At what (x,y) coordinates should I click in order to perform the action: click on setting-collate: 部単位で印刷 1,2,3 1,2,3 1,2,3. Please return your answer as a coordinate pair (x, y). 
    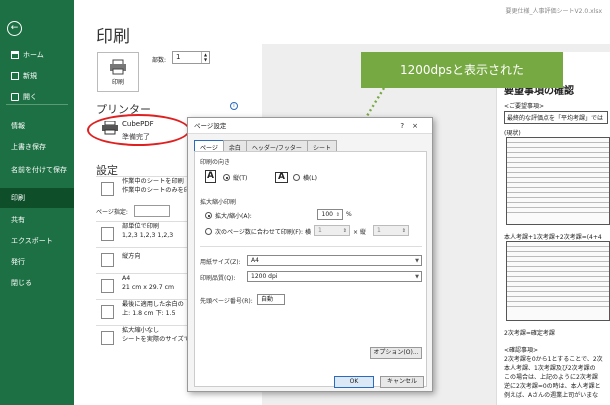
    Looking at the image, I should click on (143, 233).